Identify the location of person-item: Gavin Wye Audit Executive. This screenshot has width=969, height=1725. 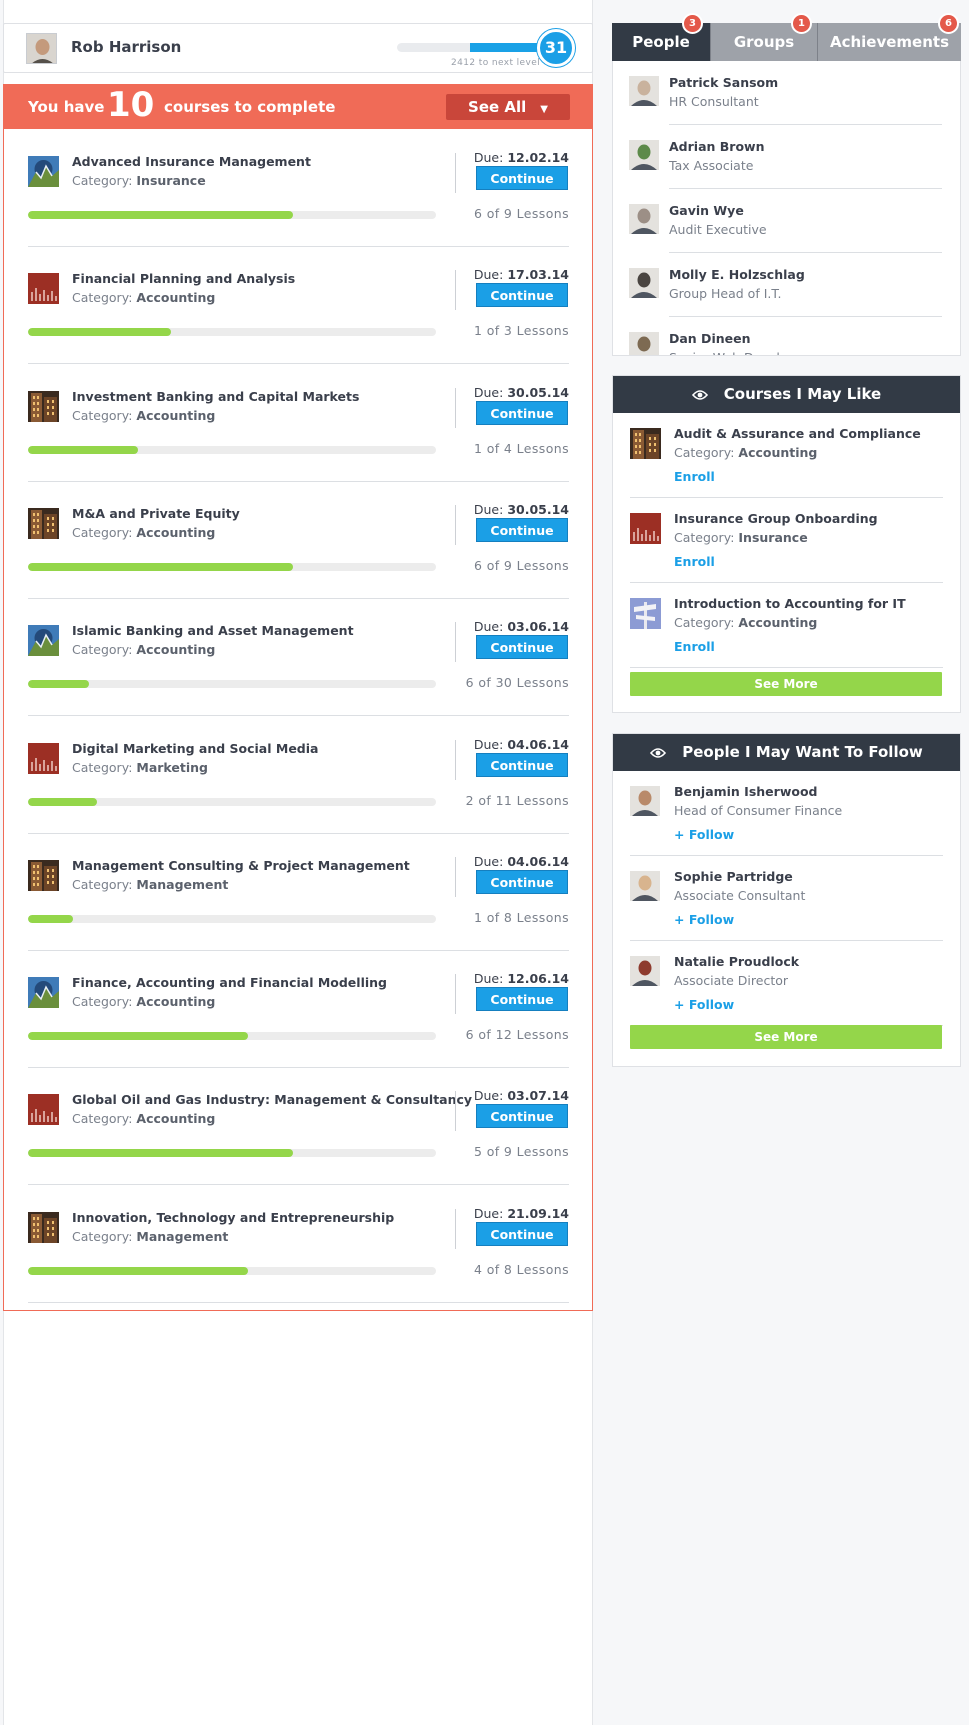
(786, 221).